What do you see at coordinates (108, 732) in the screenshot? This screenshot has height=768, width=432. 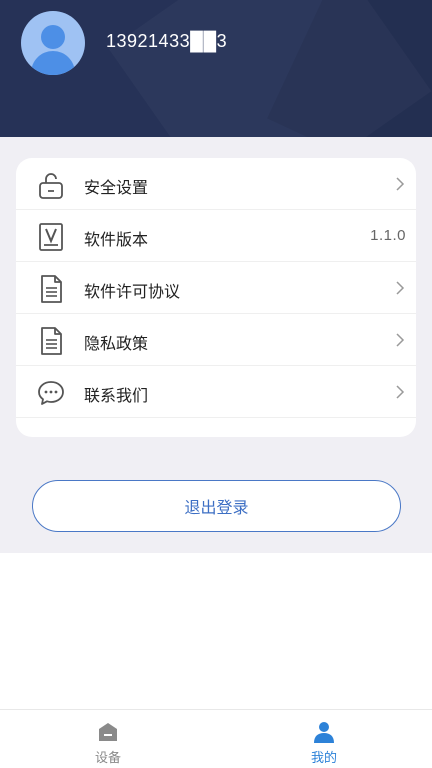 I see `device-icon` at bounding box center [108, 732].